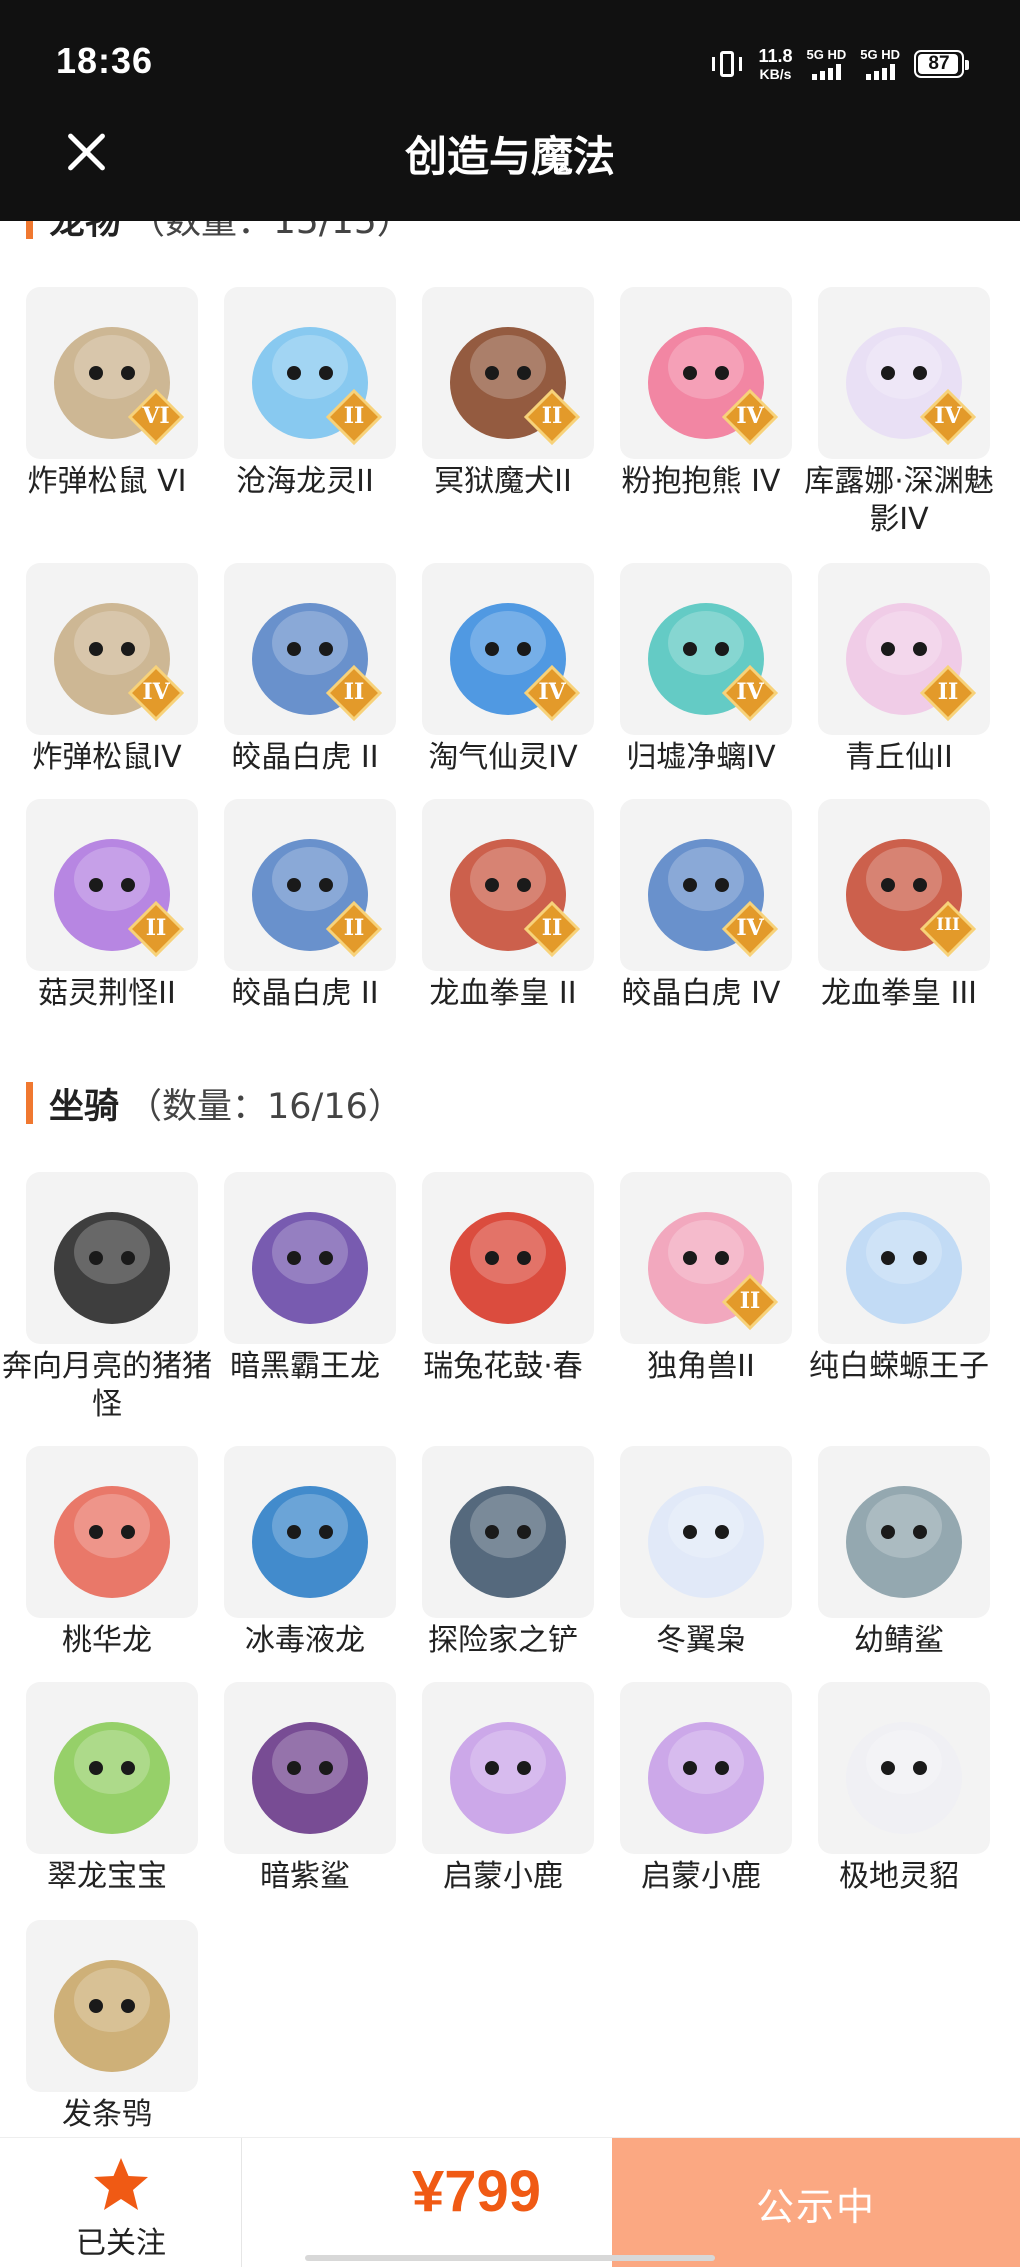  What do you see at coordinates (899, 993) in the screenshot?
I see `item-name: 龙血拳皇 III` at bounding box center [899, 993].